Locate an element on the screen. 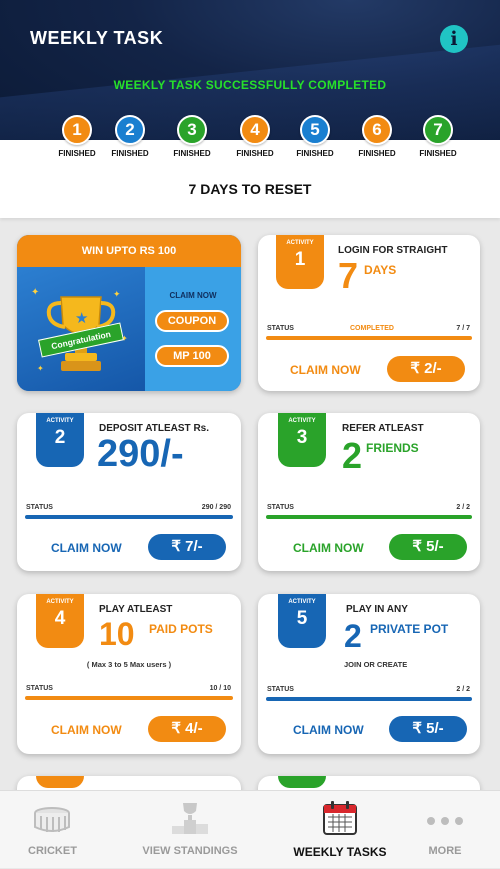 The image size is (500, 869). activity-unit: FRIENDS is located at coordinates (392, 448).